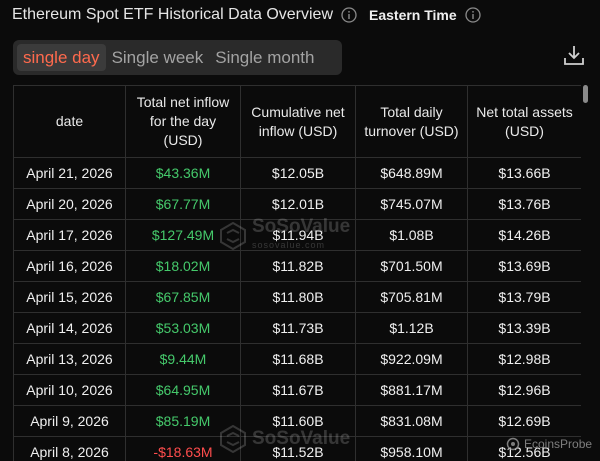 Image resolution: width=600 pixels, height=461 pixels. Describe the element at coordinates (69, 390) in the screenshot. I see `cell-date: April 10, 2026` at that location.